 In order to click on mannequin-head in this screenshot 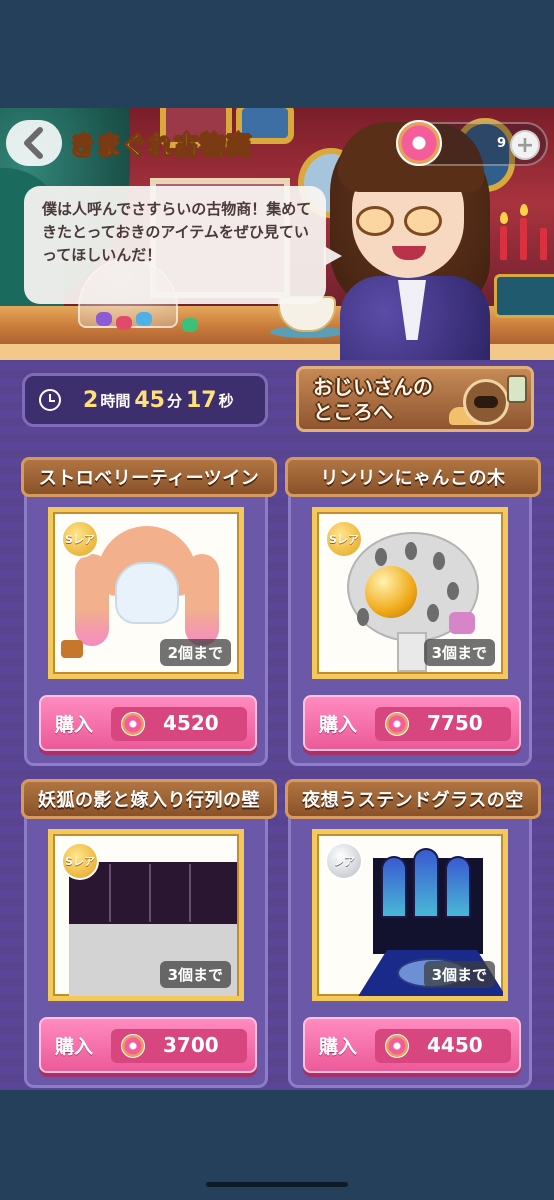, I will do `click(147, 593)`.